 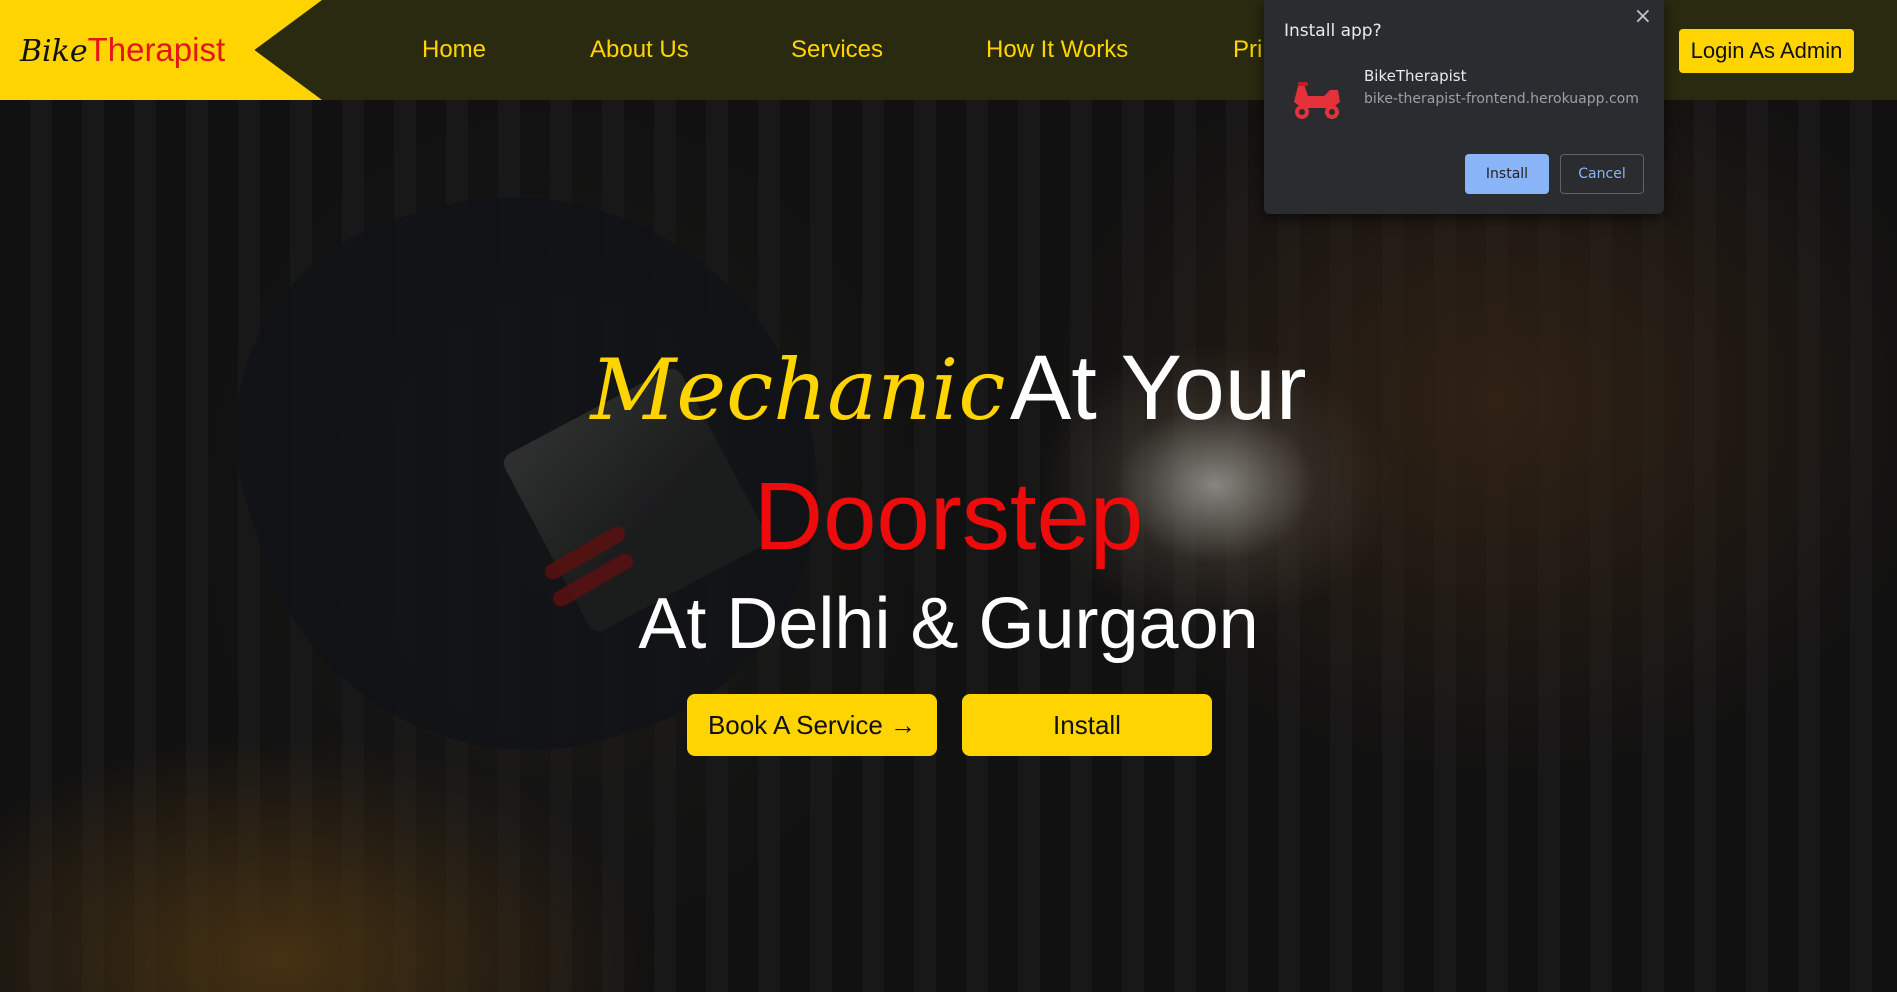 I want to click on hero-script-word: Mechanic, so click(x=798, y=390).